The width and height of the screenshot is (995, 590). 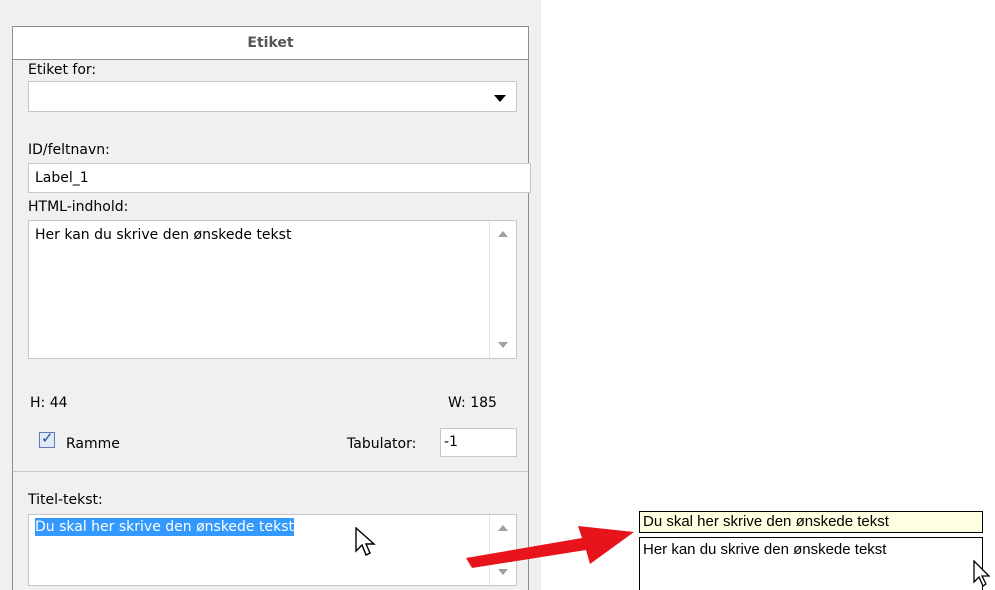 What do you see at coordinates (382, 444) in the screenshot?
I see `tab-index-label: Tabulator:` at bounding box center [382, 444].